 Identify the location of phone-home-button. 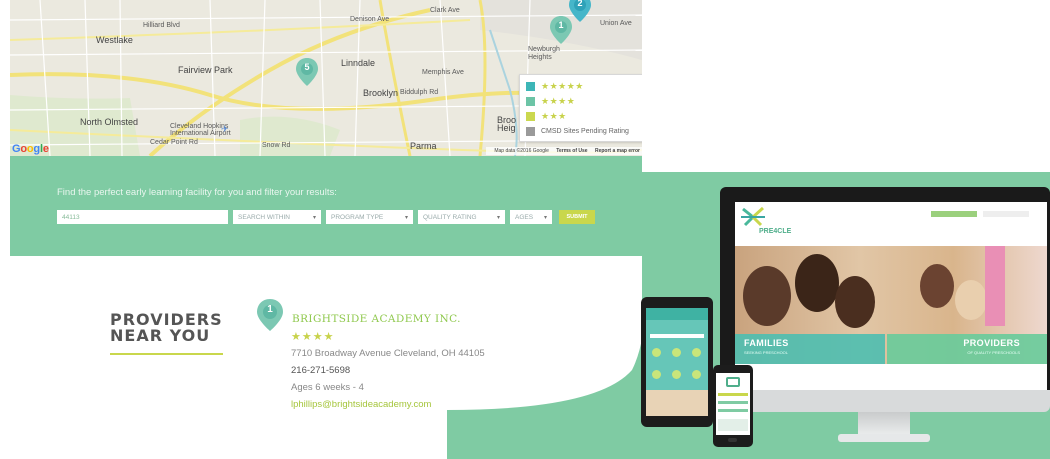
(732, 440).